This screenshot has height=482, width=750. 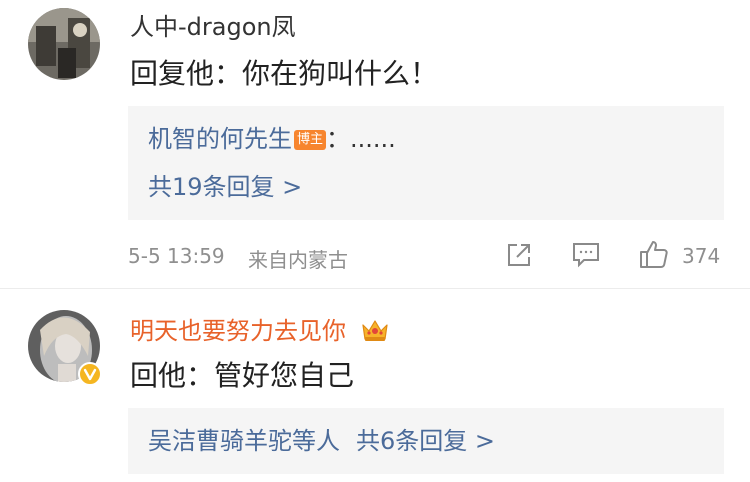 I want to click on like-count: 374, so click(x=701, y=256).